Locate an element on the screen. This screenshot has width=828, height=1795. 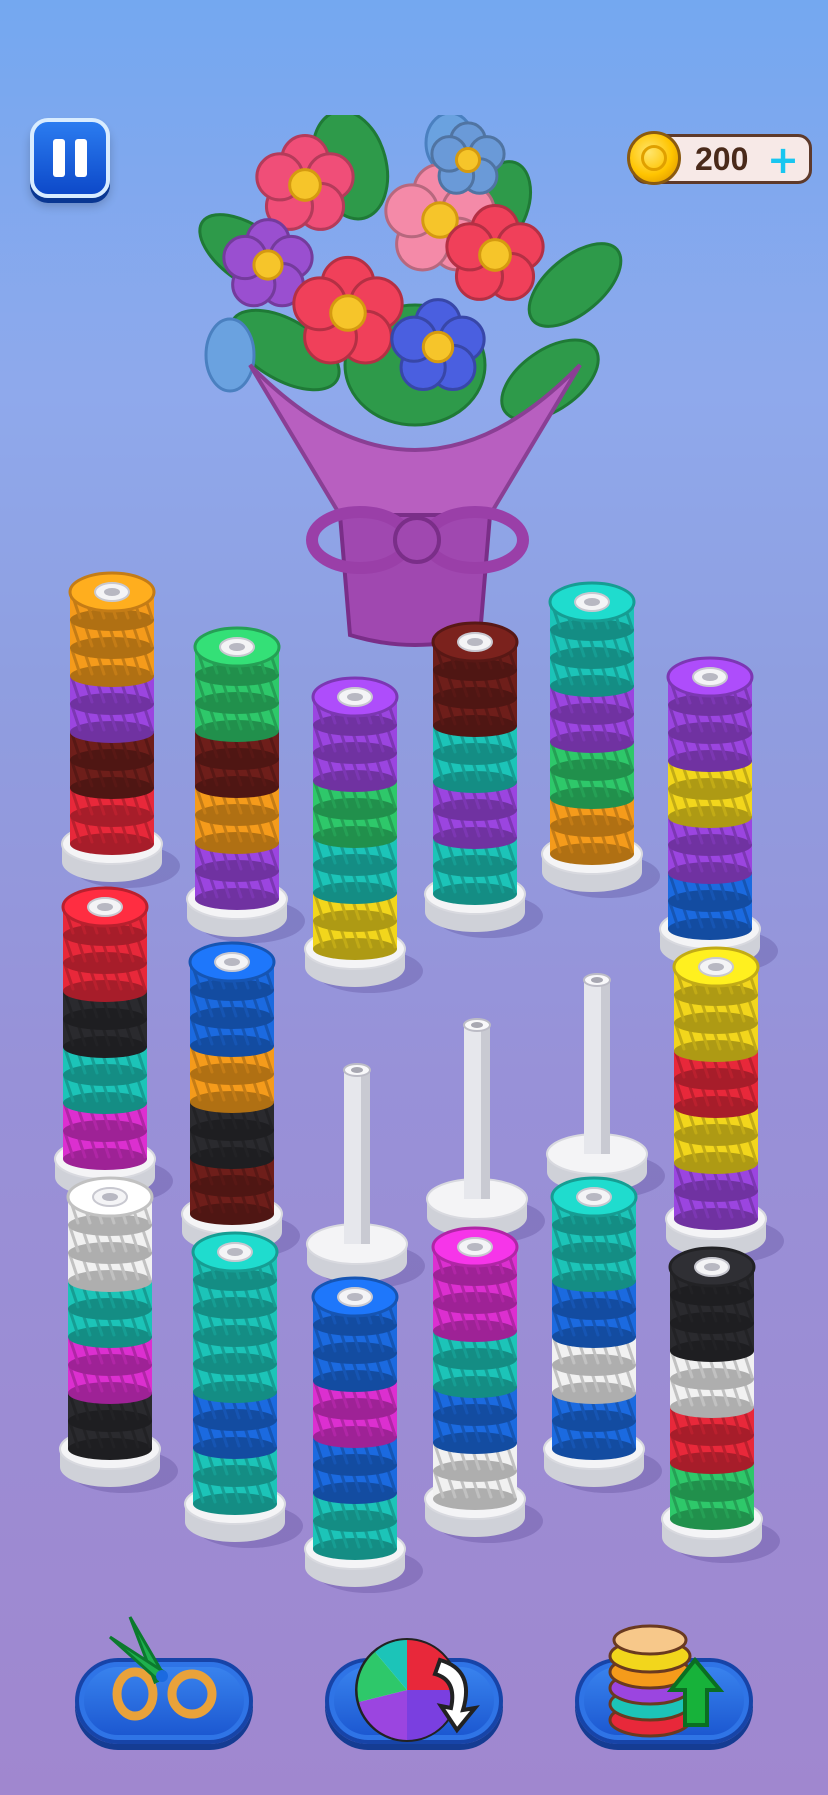
yarn-shuffle-icon is located at coordinates (417, 1690).